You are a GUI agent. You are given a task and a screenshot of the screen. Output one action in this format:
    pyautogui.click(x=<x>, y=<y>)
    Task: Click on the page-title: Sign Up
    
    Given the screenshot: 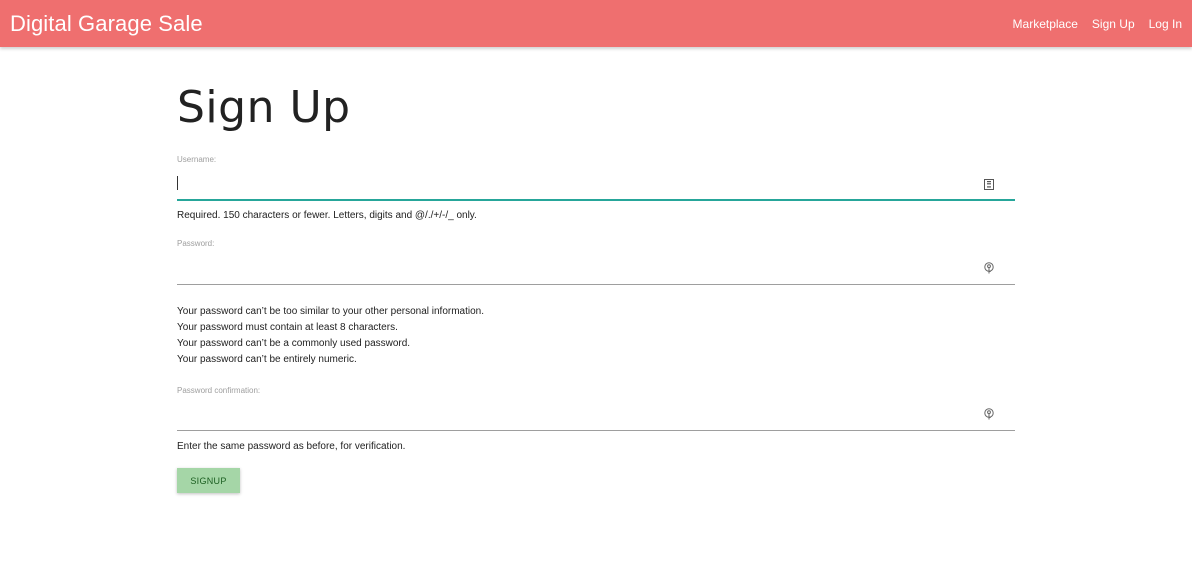 What is the action you would take?
    pyautogui.click(x=264, y=107)
    